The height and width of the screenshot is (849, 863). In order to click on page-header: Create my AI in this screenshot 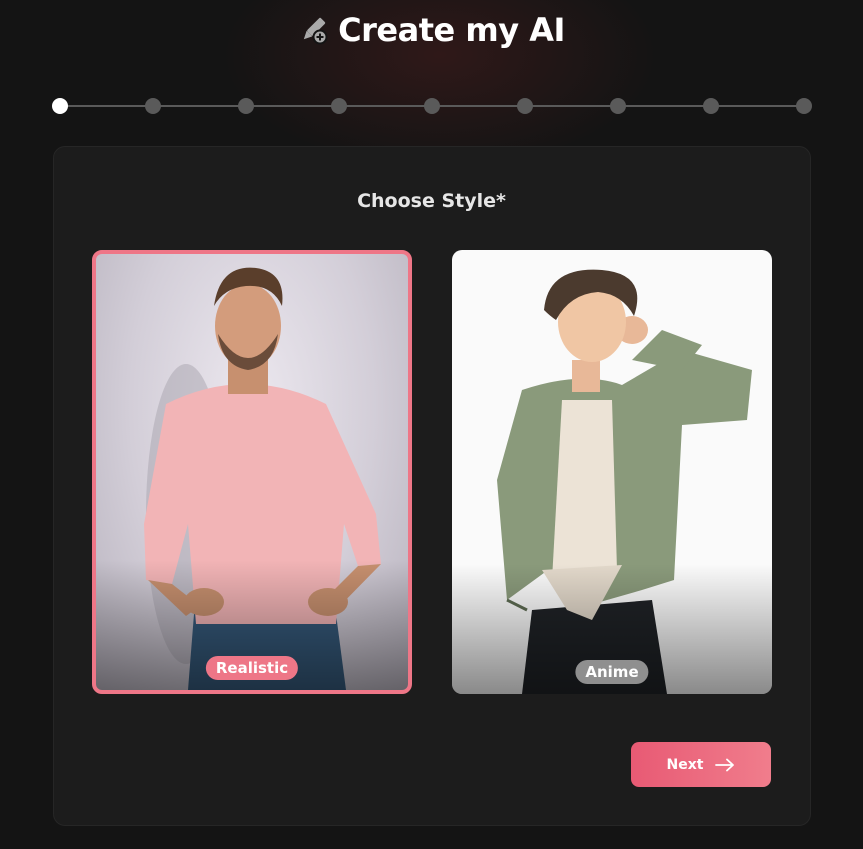, I will do `click(431, 30)`.